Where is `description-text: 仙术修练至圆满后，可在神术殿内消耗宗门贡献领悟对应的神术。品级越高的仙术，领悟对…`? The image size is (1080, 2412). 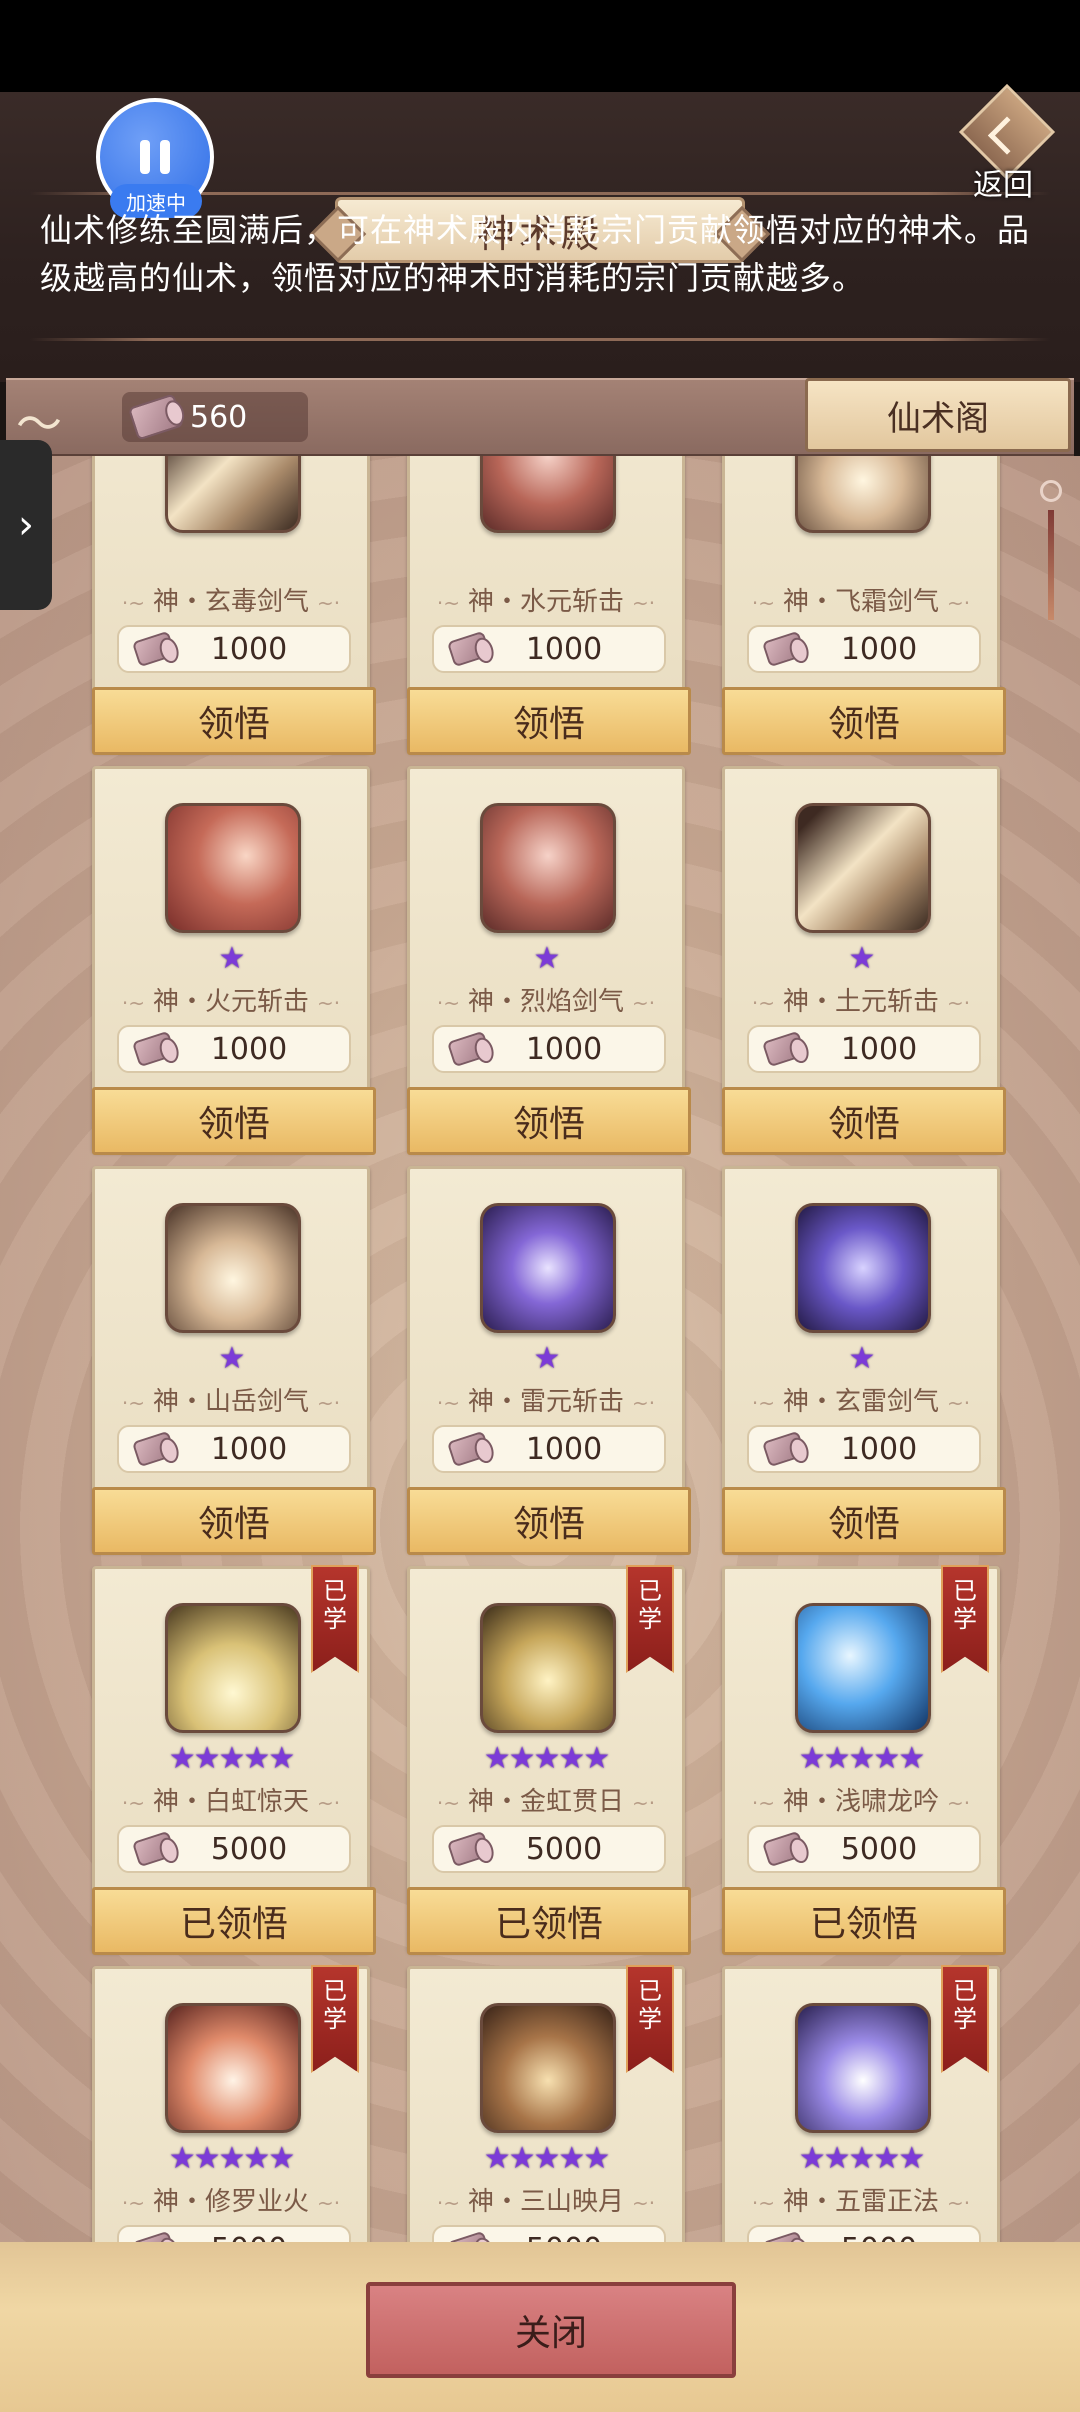 description-text: 仙术修练至圆满后，可在神术殿内消耗宗门贡献领悟对应的神术。品级越高的仙术，领悟对… is located at coordinates (535, 254).